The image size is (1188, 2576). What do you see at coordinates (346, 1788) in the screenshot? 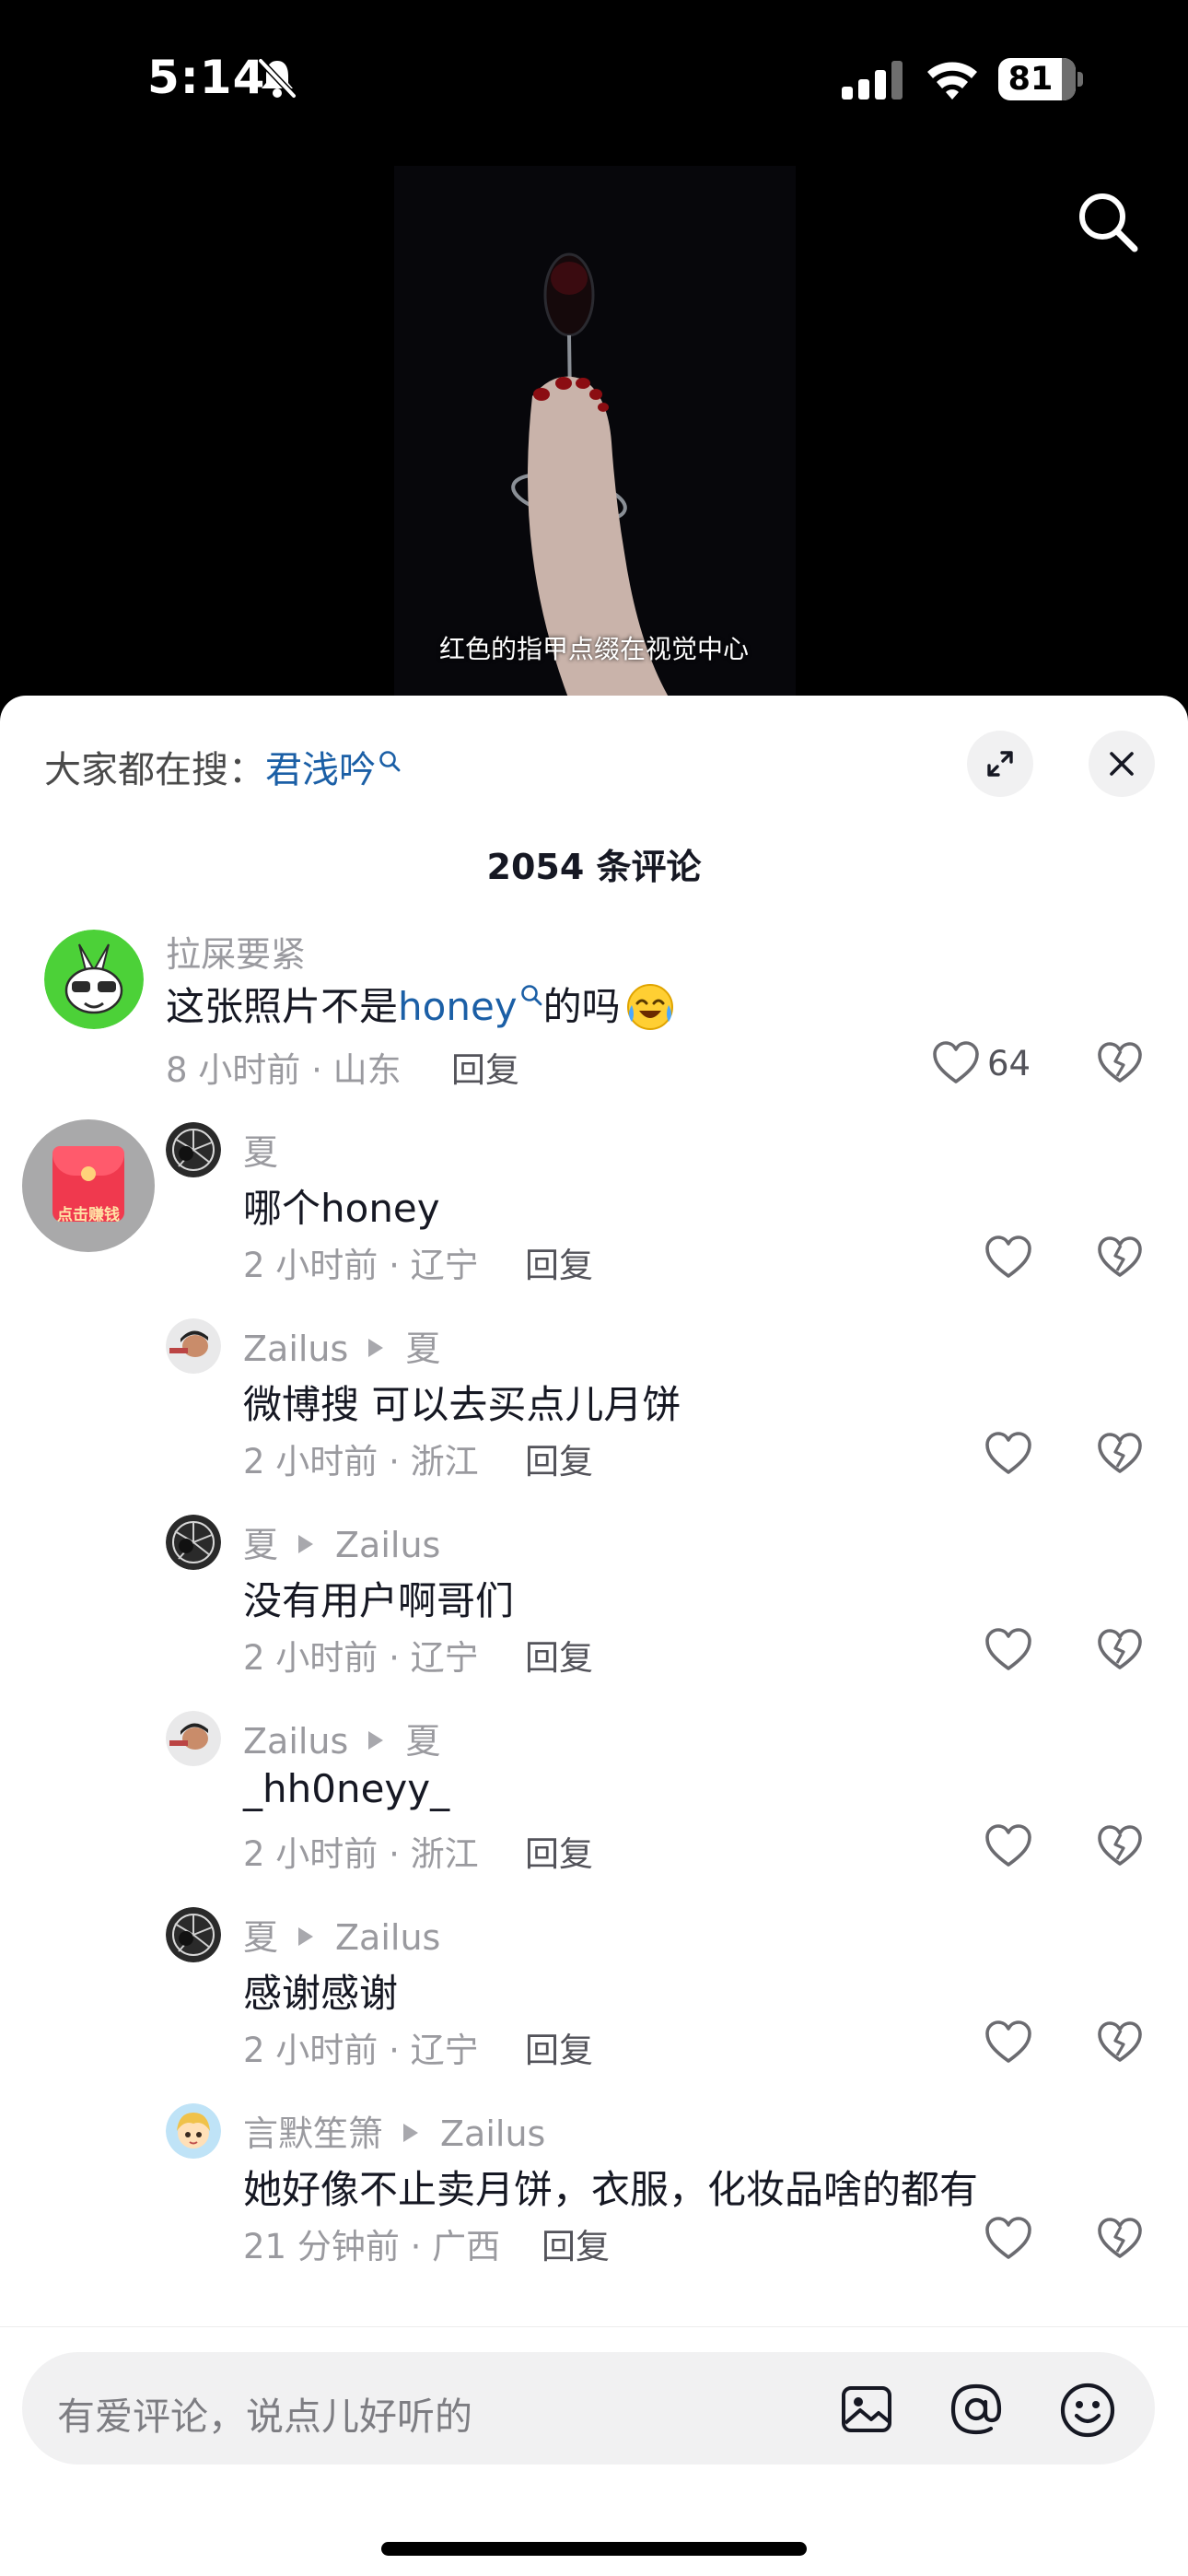
I see `comment-text: _hh0neyy_` at bounding box center [346, 1788].